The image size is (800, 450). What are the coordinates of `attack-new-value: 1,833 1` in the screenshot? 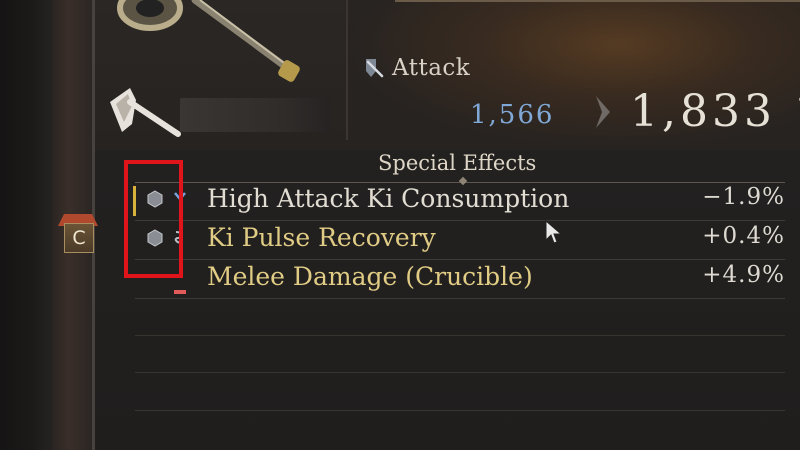 It's located at (715, 111).